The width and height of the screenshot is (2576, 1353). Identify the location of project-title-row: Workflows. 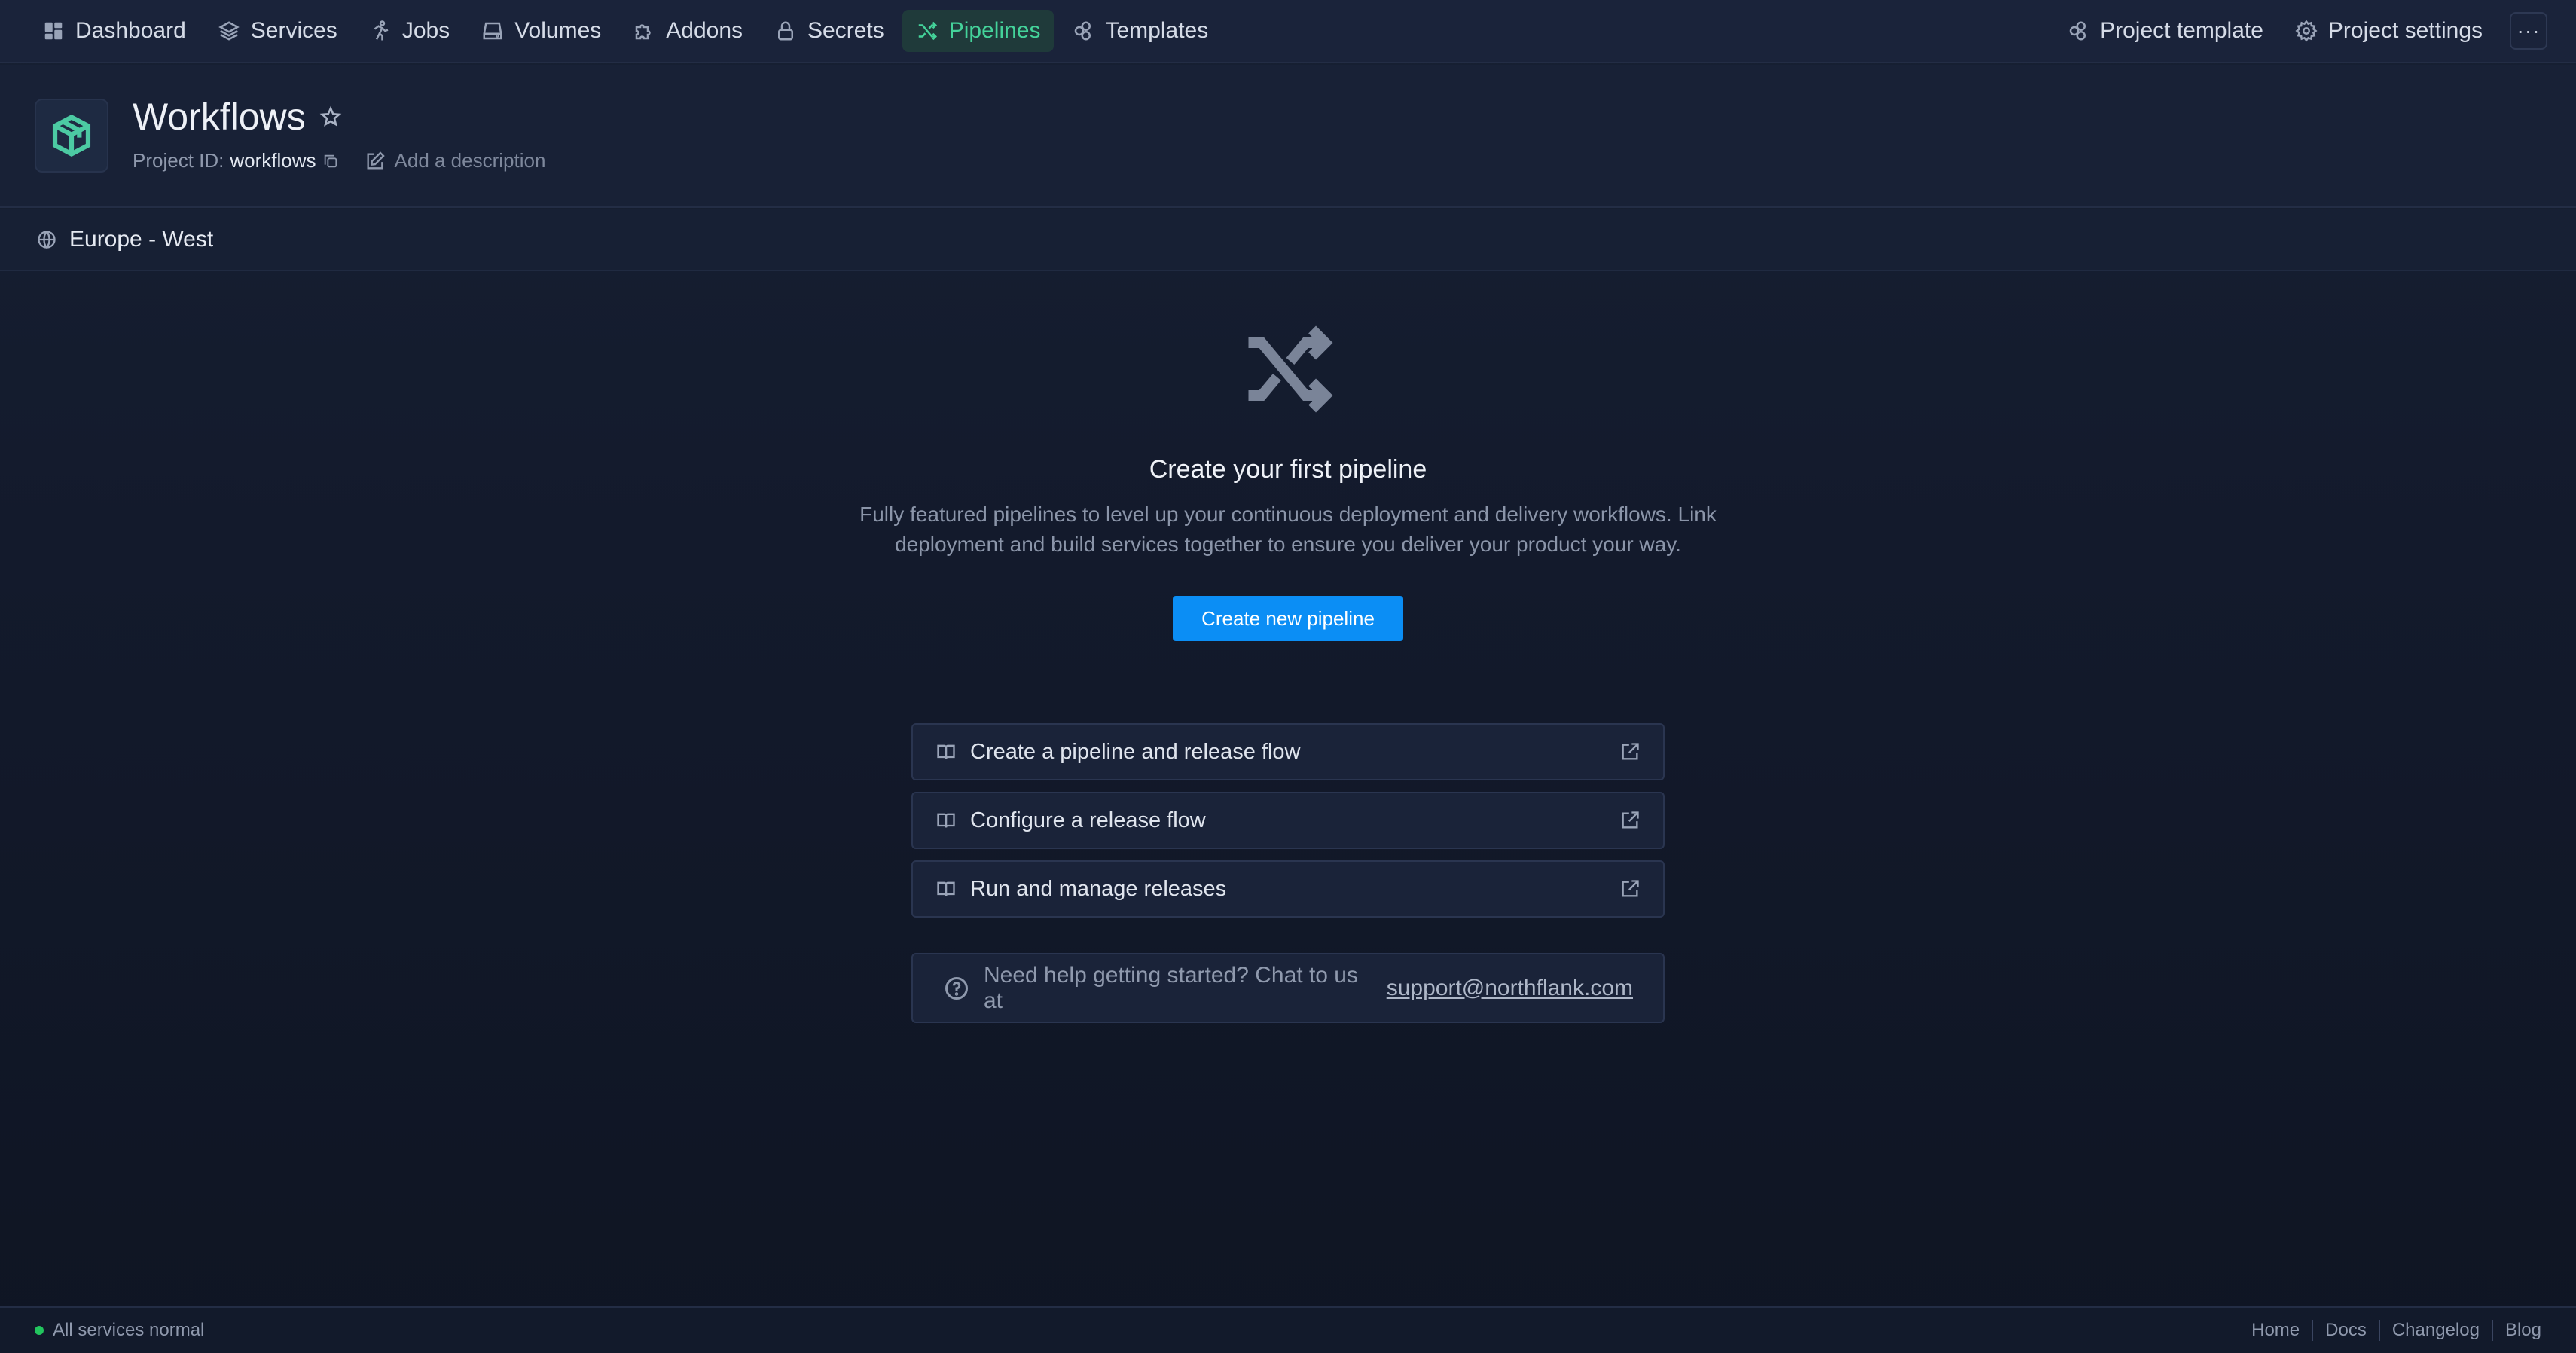
(238, 117).